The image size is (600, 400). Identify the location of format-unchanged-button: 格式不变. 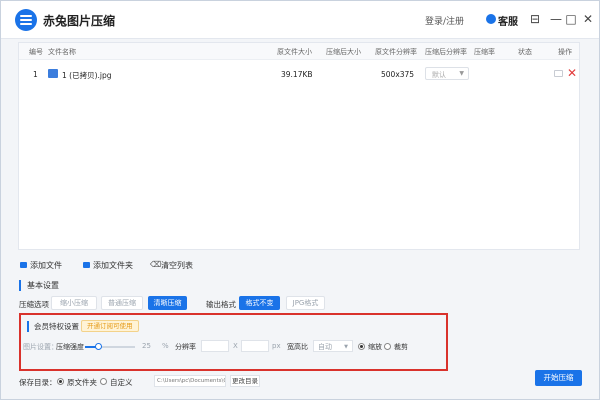
(259, 303).